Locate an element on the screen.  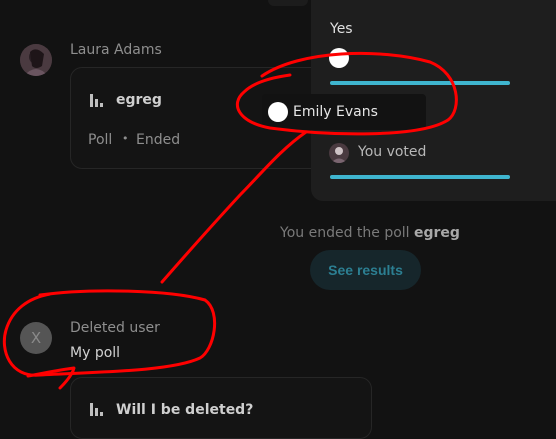
option-bar-track is located at coordinates (420, 83).